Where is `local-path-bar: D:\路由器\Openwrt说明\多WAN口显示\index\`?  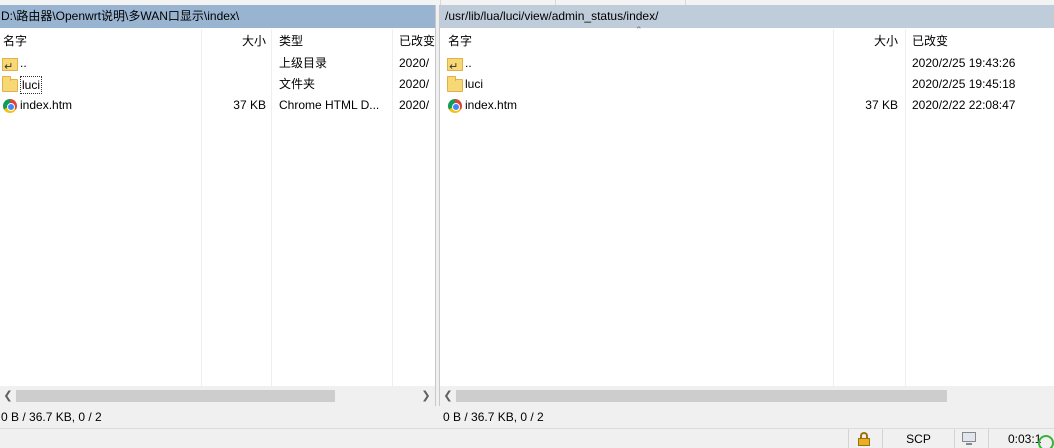
local-path-bar: D:\路由器\Openwrt说明\多WAN口显示\index\ is located at coordinates (217, 16).